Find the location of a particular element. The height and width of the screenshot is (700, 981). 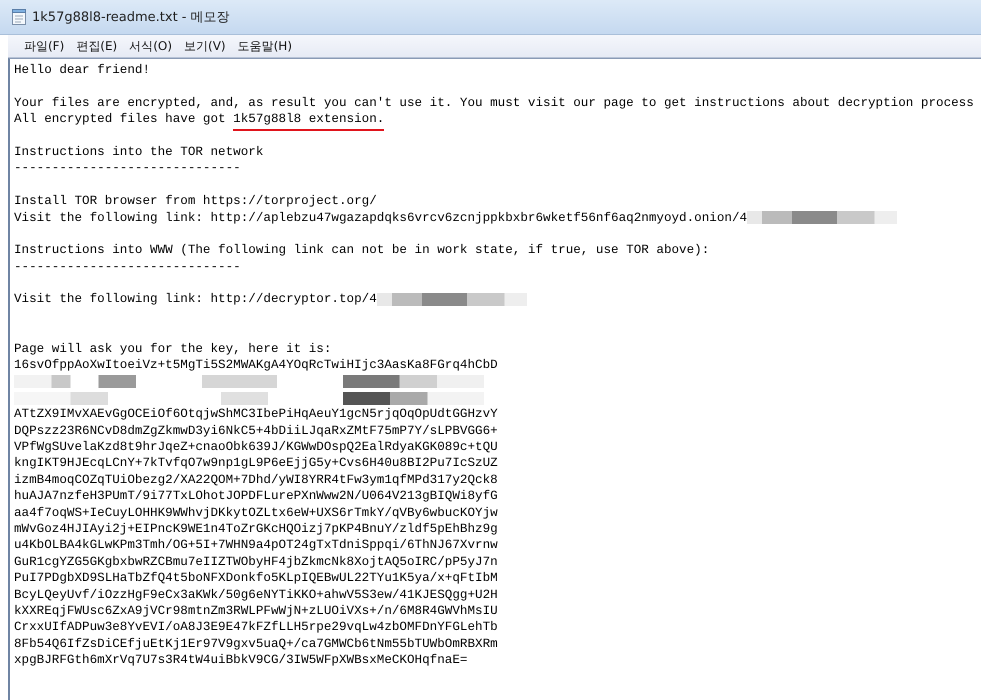

text-line: Page will ask you for the key, here it is: is located at coordinates (173, 349).